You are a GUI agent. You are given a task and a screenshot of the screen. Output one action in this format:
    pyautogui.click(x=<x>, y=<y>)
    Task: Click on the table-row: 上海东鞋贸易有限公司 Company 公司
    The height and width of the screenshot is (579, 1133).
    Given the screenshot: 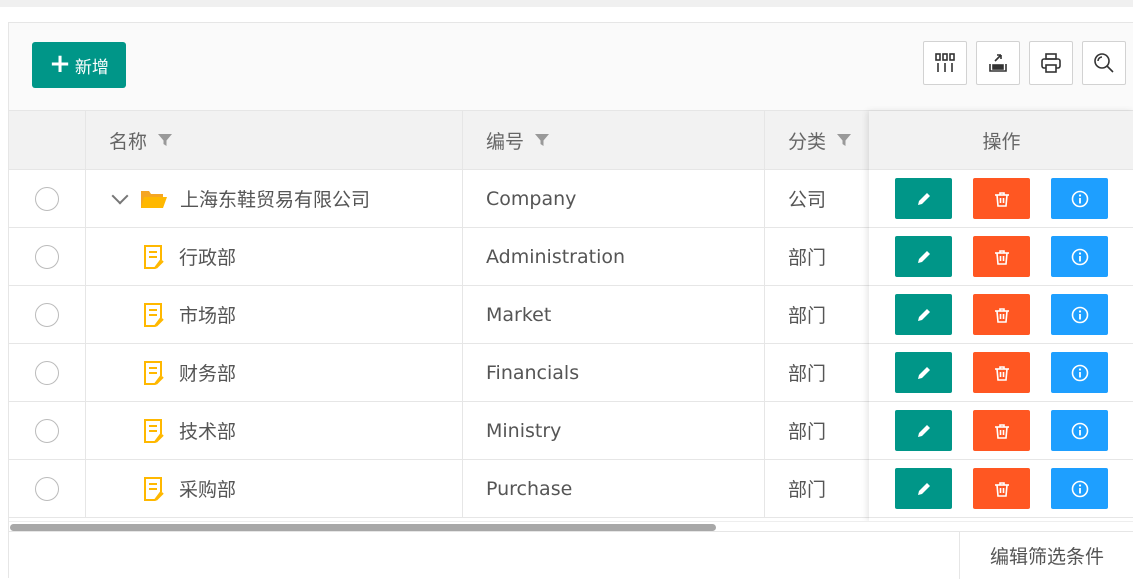 What is the action you would take?
    pyautogui.click(x=439, y=199)
    